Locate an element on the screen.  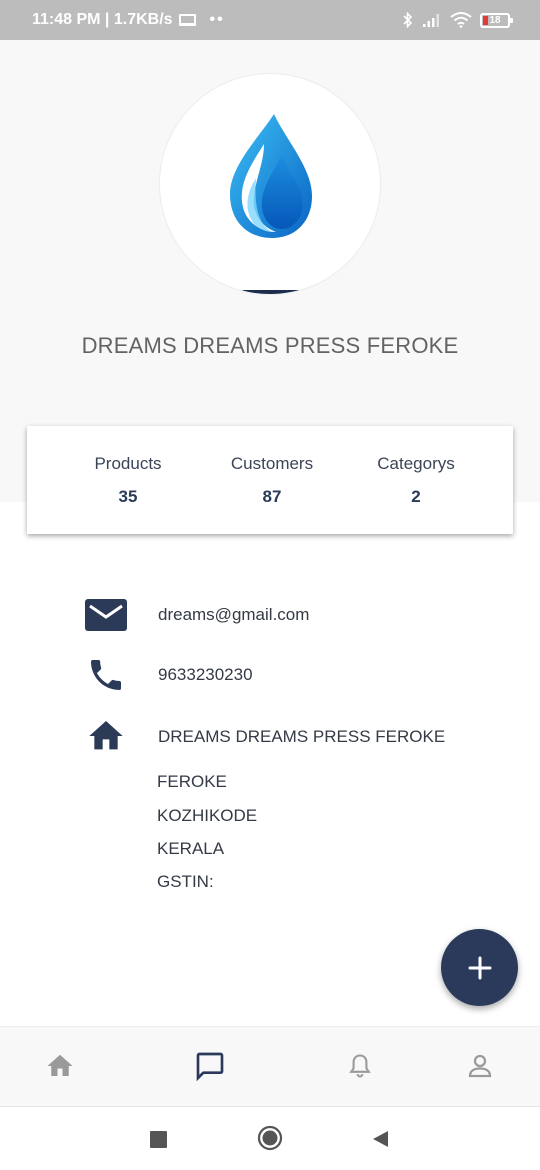
profile-icon is located at coordinates (480, 1066).